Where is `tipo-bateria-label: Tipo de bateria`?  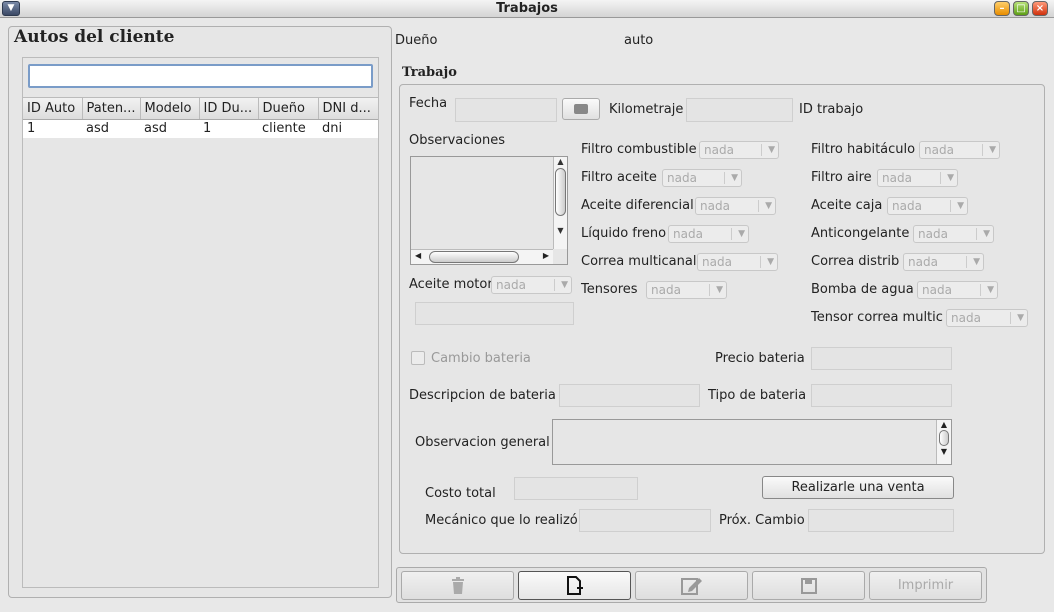 tipo-bateria-label: Tipo de bateria is located at coordinates (757, 395).